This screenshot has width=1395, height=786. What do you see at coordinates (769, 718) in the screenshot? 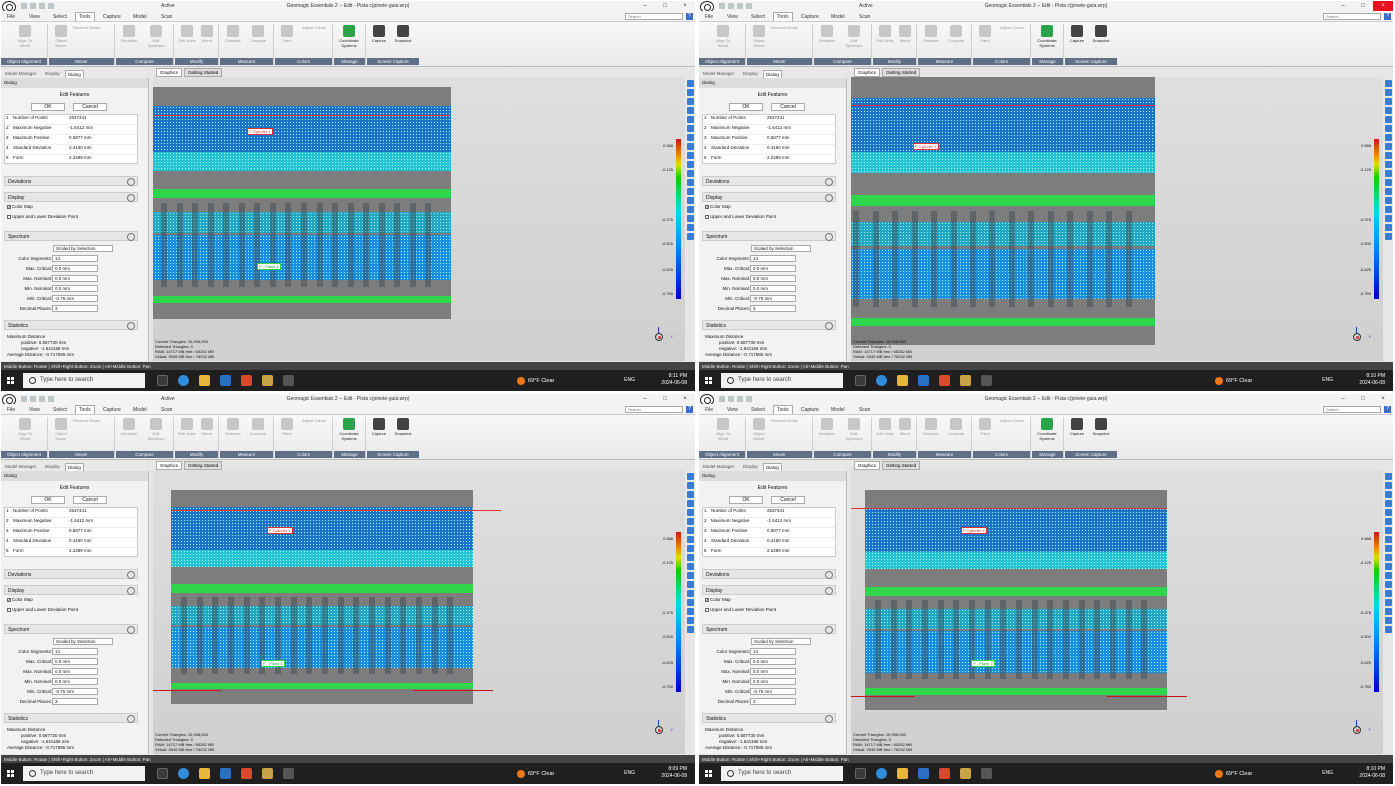
I see `statistics-section: Statistics` at bounding box center [769, 718].